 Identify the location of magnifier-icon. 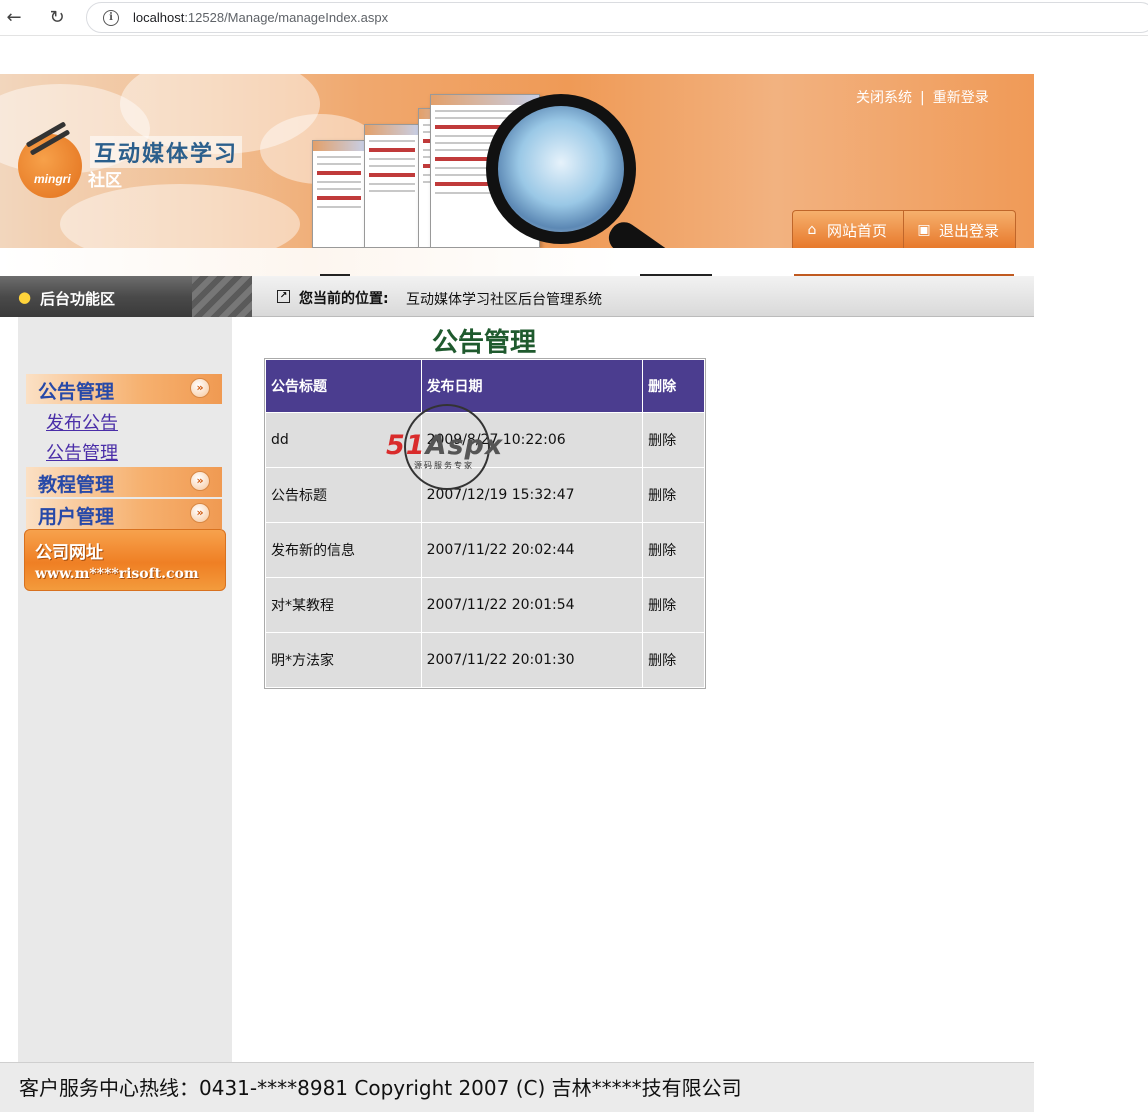
(561, 169).